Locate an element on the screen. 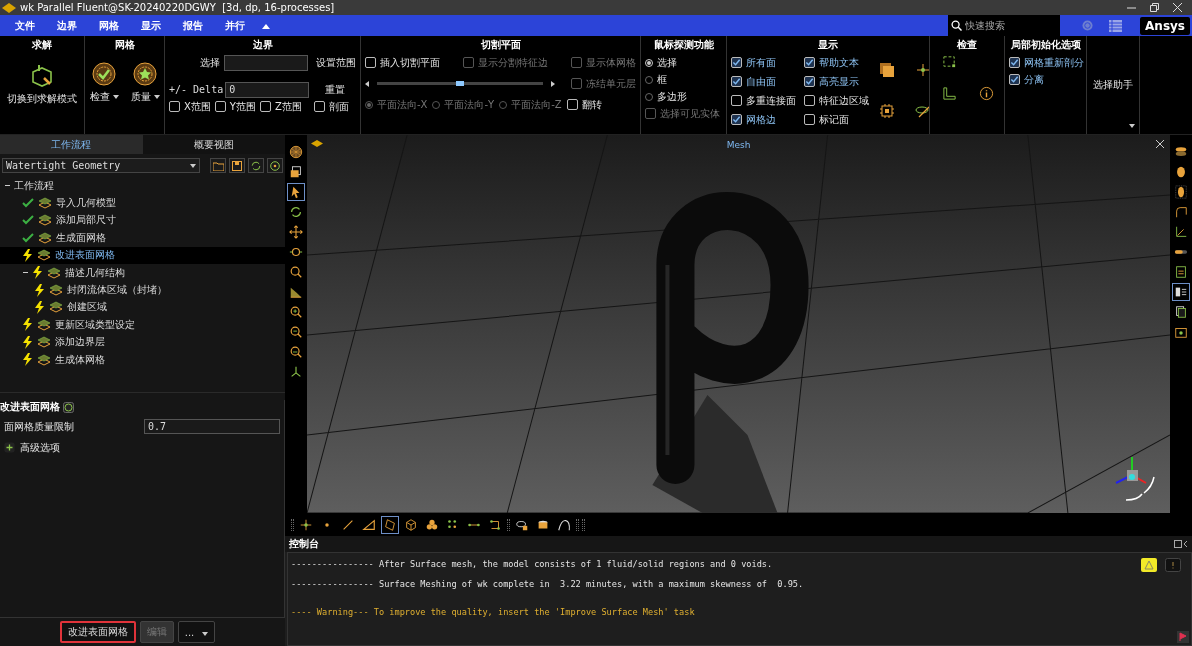 The width and height of the screenshot is (1192, 646). window-title: wk Parallel Fluent@SK-20240220DGWY [3d, dp, 16-processes] is located at coordinates (178, 7).